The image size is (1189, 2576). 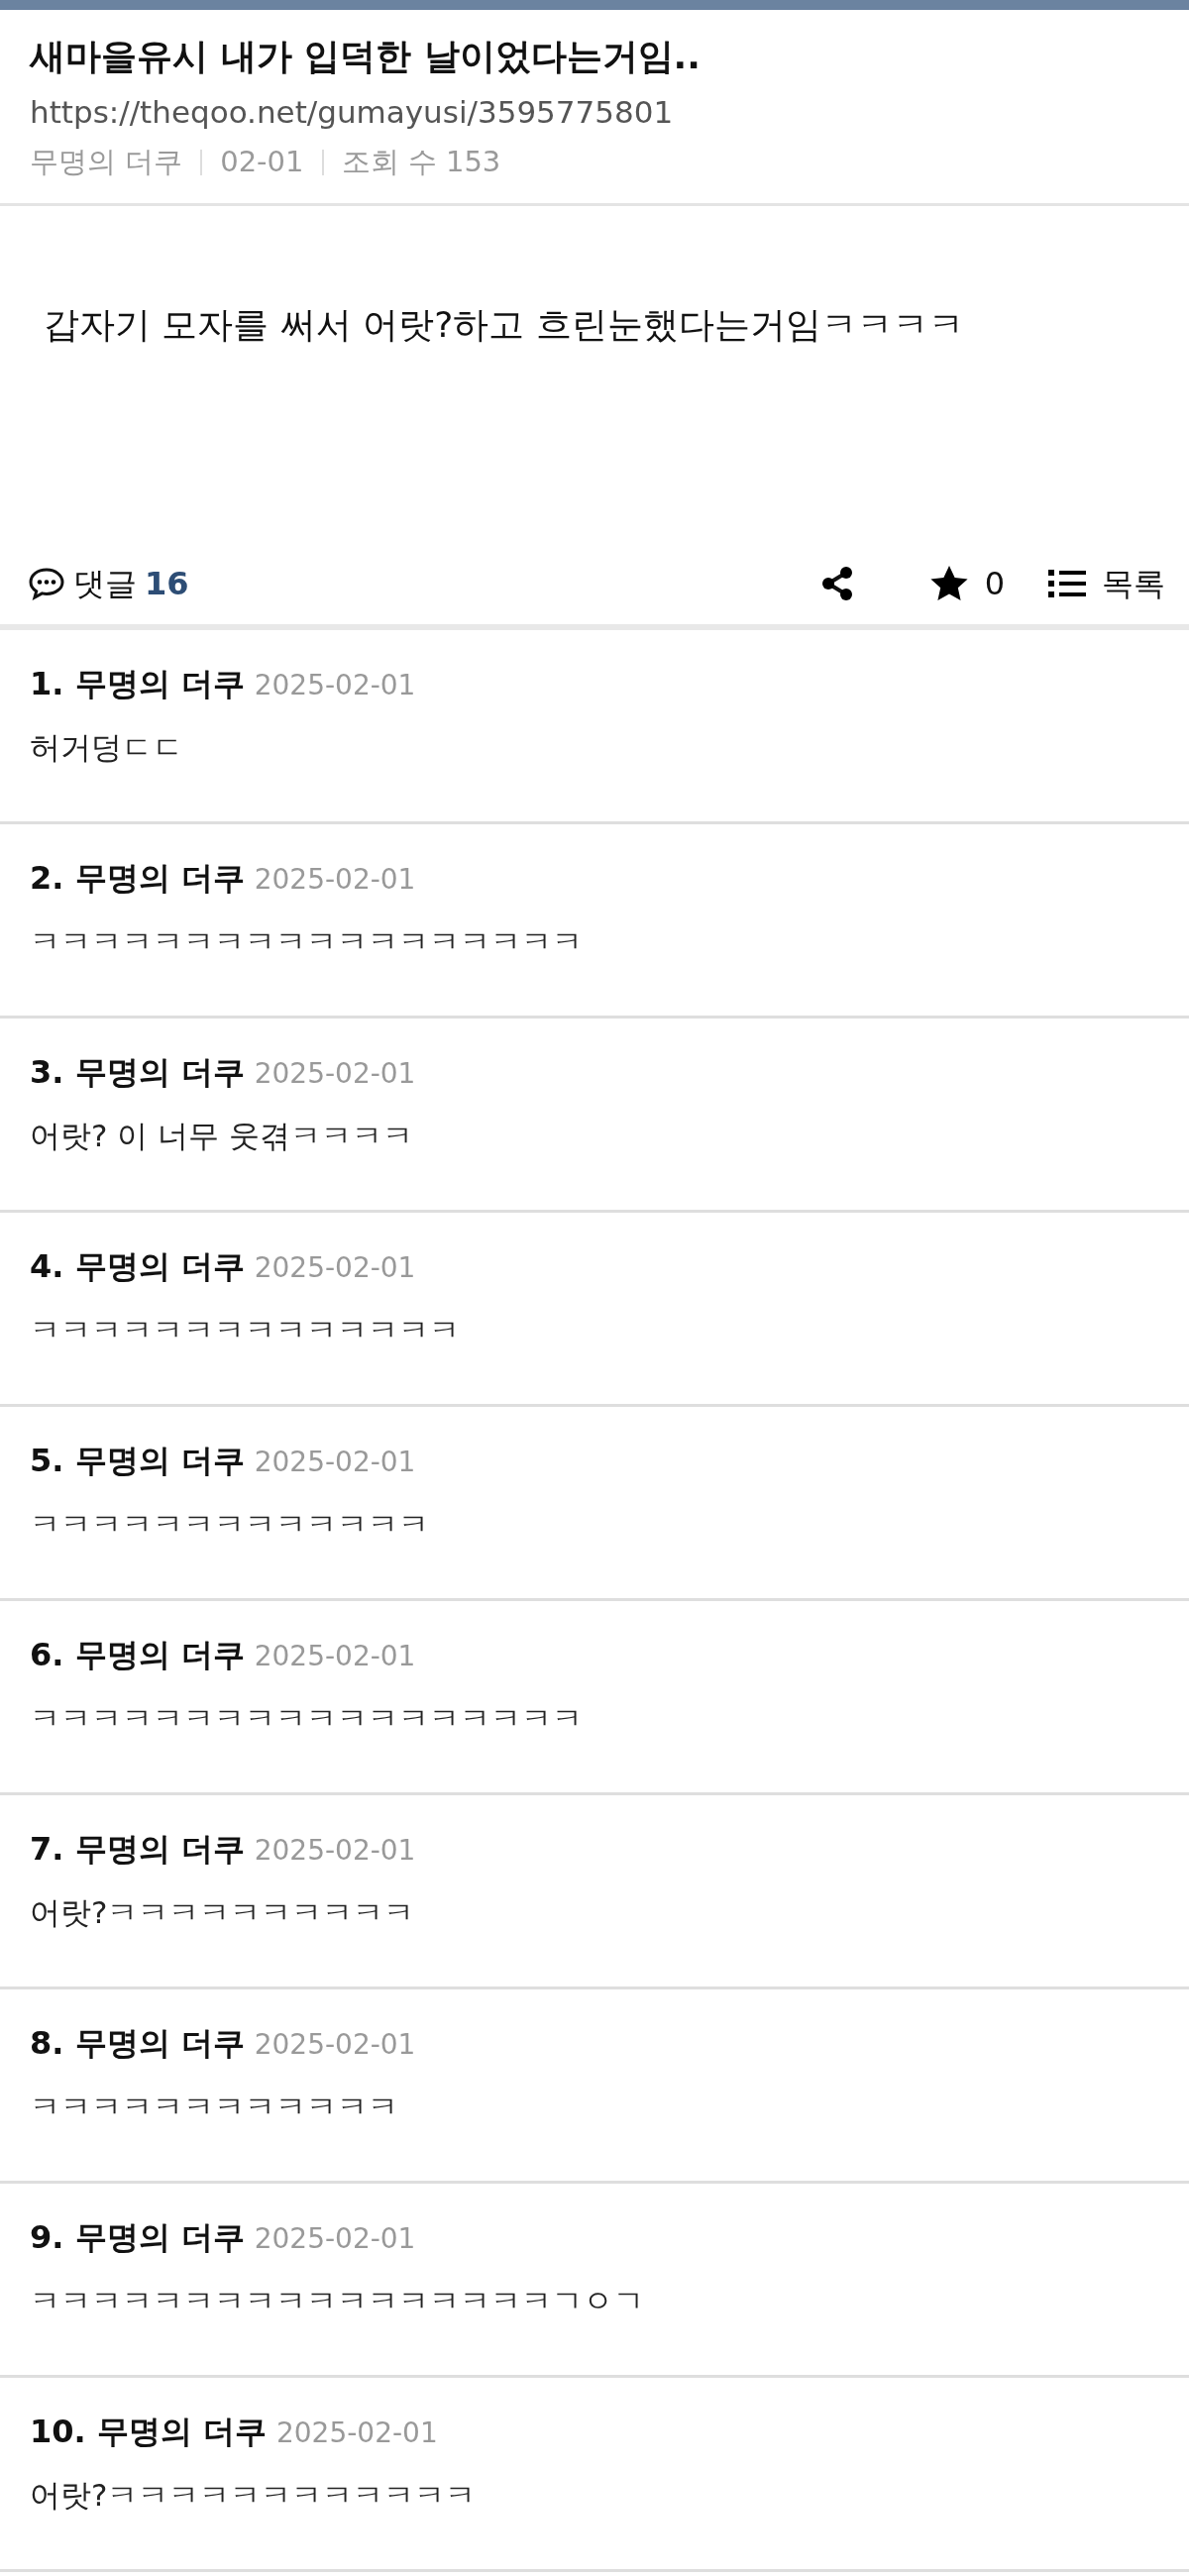 What do you see at coordinates (137, 879) in the screenshot?
I see `comment-author: 2. 무명의 더쿠` at bounding box center [137, 879].